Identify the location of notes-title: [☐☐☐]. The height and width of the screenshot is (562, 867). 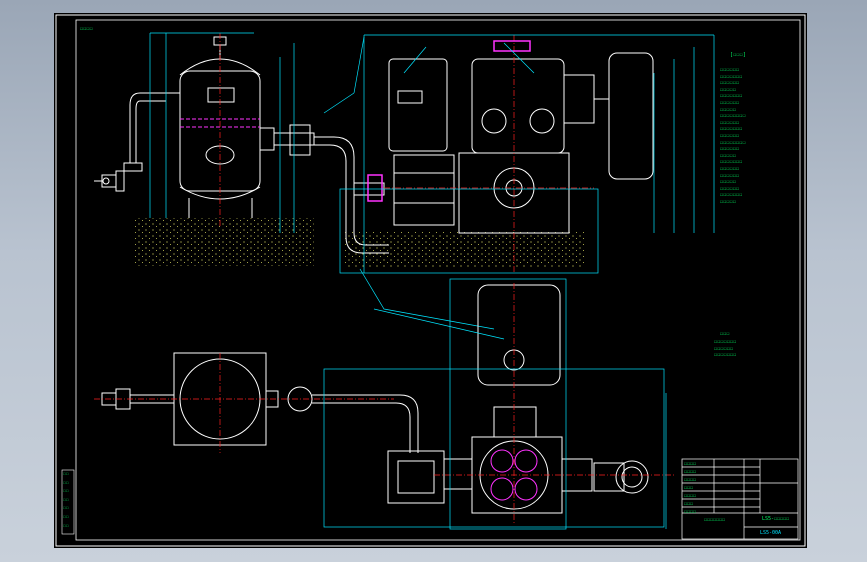
(738, 55).